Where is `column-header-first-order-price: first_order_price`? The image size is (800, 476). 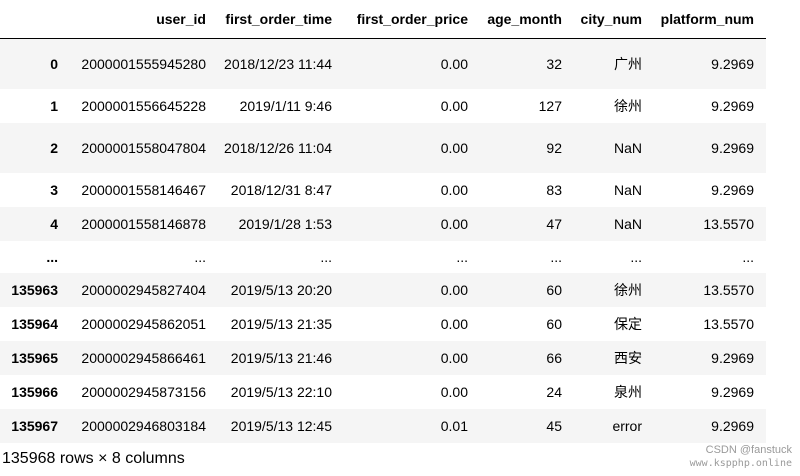 column-header-first-order-price: first_order_price is located at coordinates (412, 19).